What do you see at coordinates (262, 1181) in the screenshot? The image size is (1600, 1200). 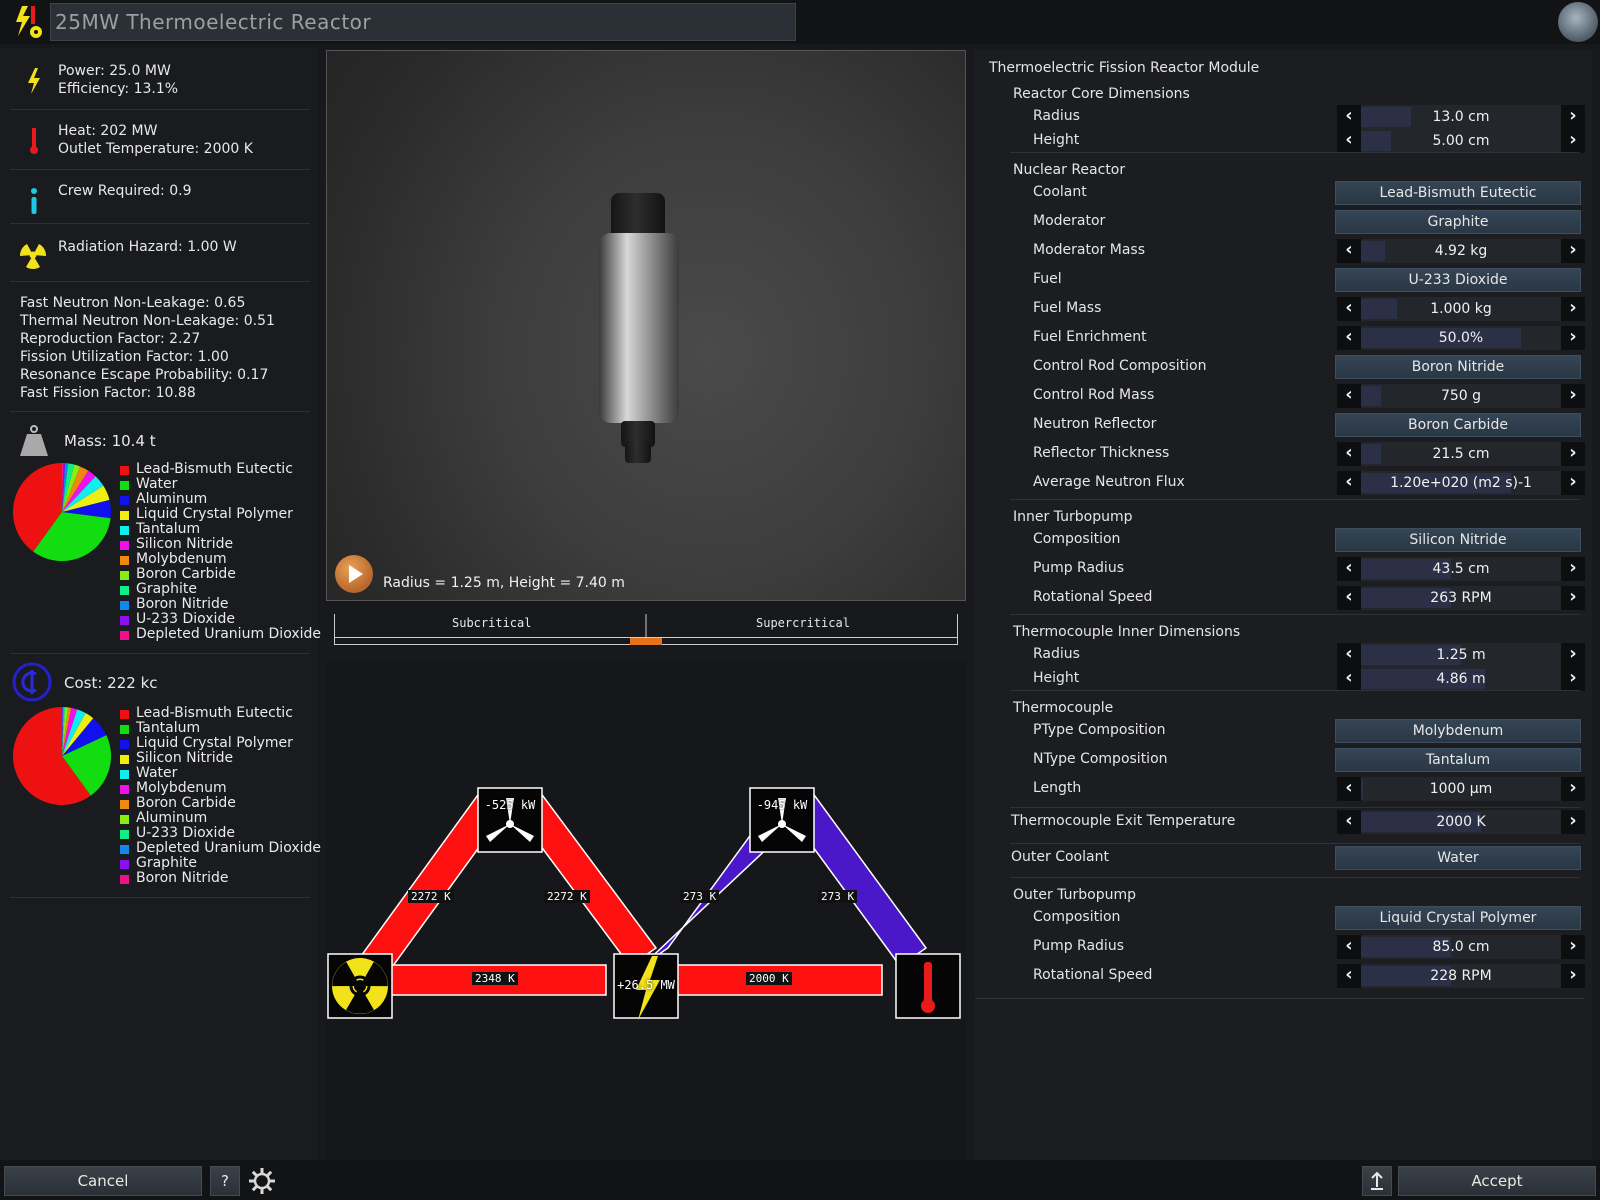 I see `settings-gear-button` at bounding box center [262, 1181].